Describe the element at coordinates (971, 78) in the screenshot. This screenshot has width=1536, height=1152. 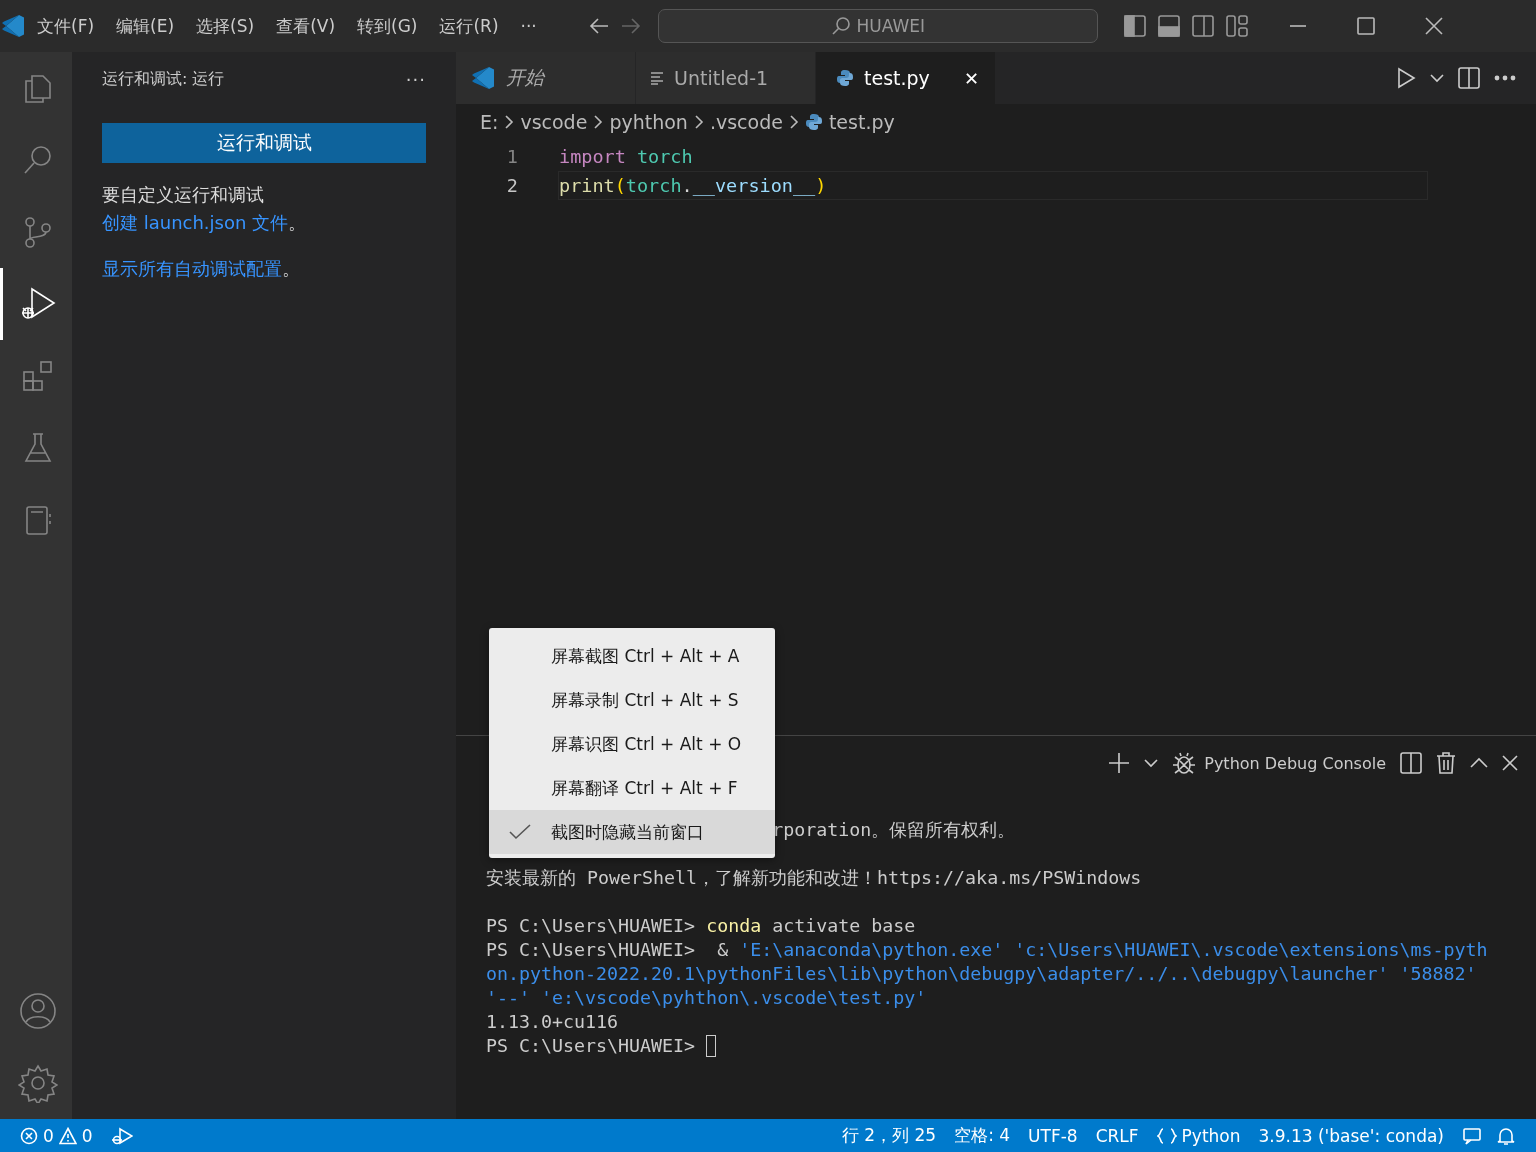
I see `tab-close-button: ✕` at that location.